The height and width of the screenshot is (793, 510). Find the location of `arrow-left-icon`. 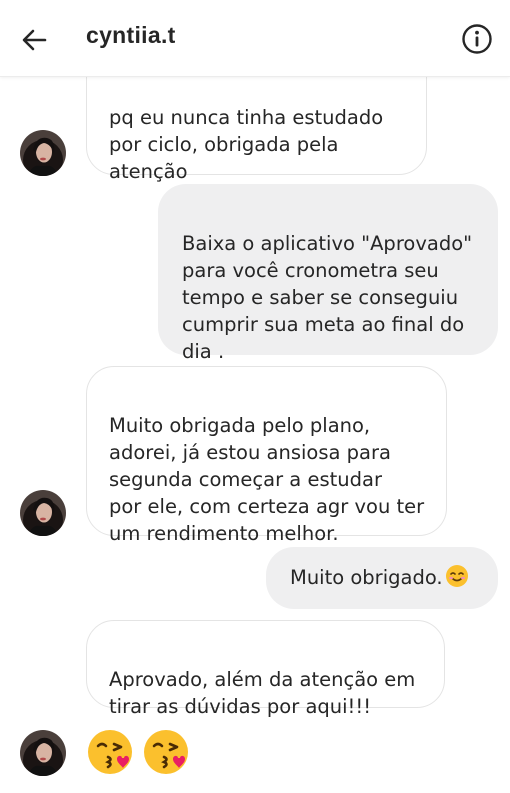

arrow-left-icon is located at coordinates (34, 40).